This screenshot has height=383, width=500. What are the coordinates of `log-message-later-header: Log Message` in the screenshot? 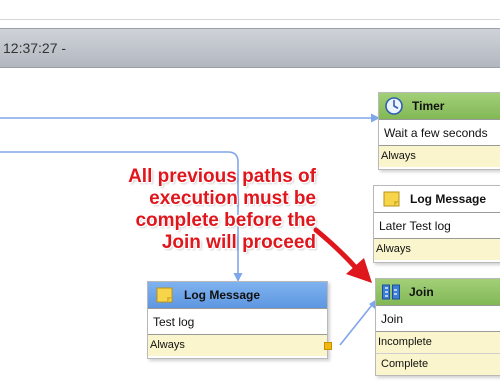 It's located at (437, 199).